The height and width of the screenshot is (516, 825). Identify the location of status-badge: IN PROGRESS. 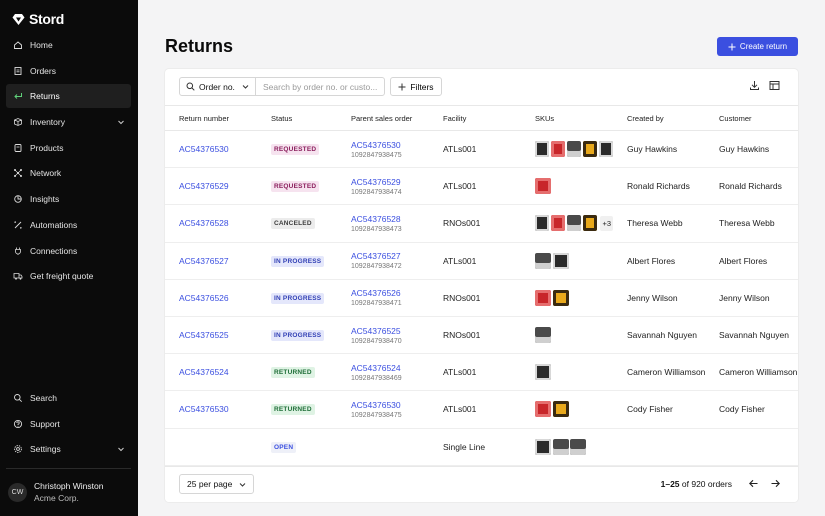
(298, 298).